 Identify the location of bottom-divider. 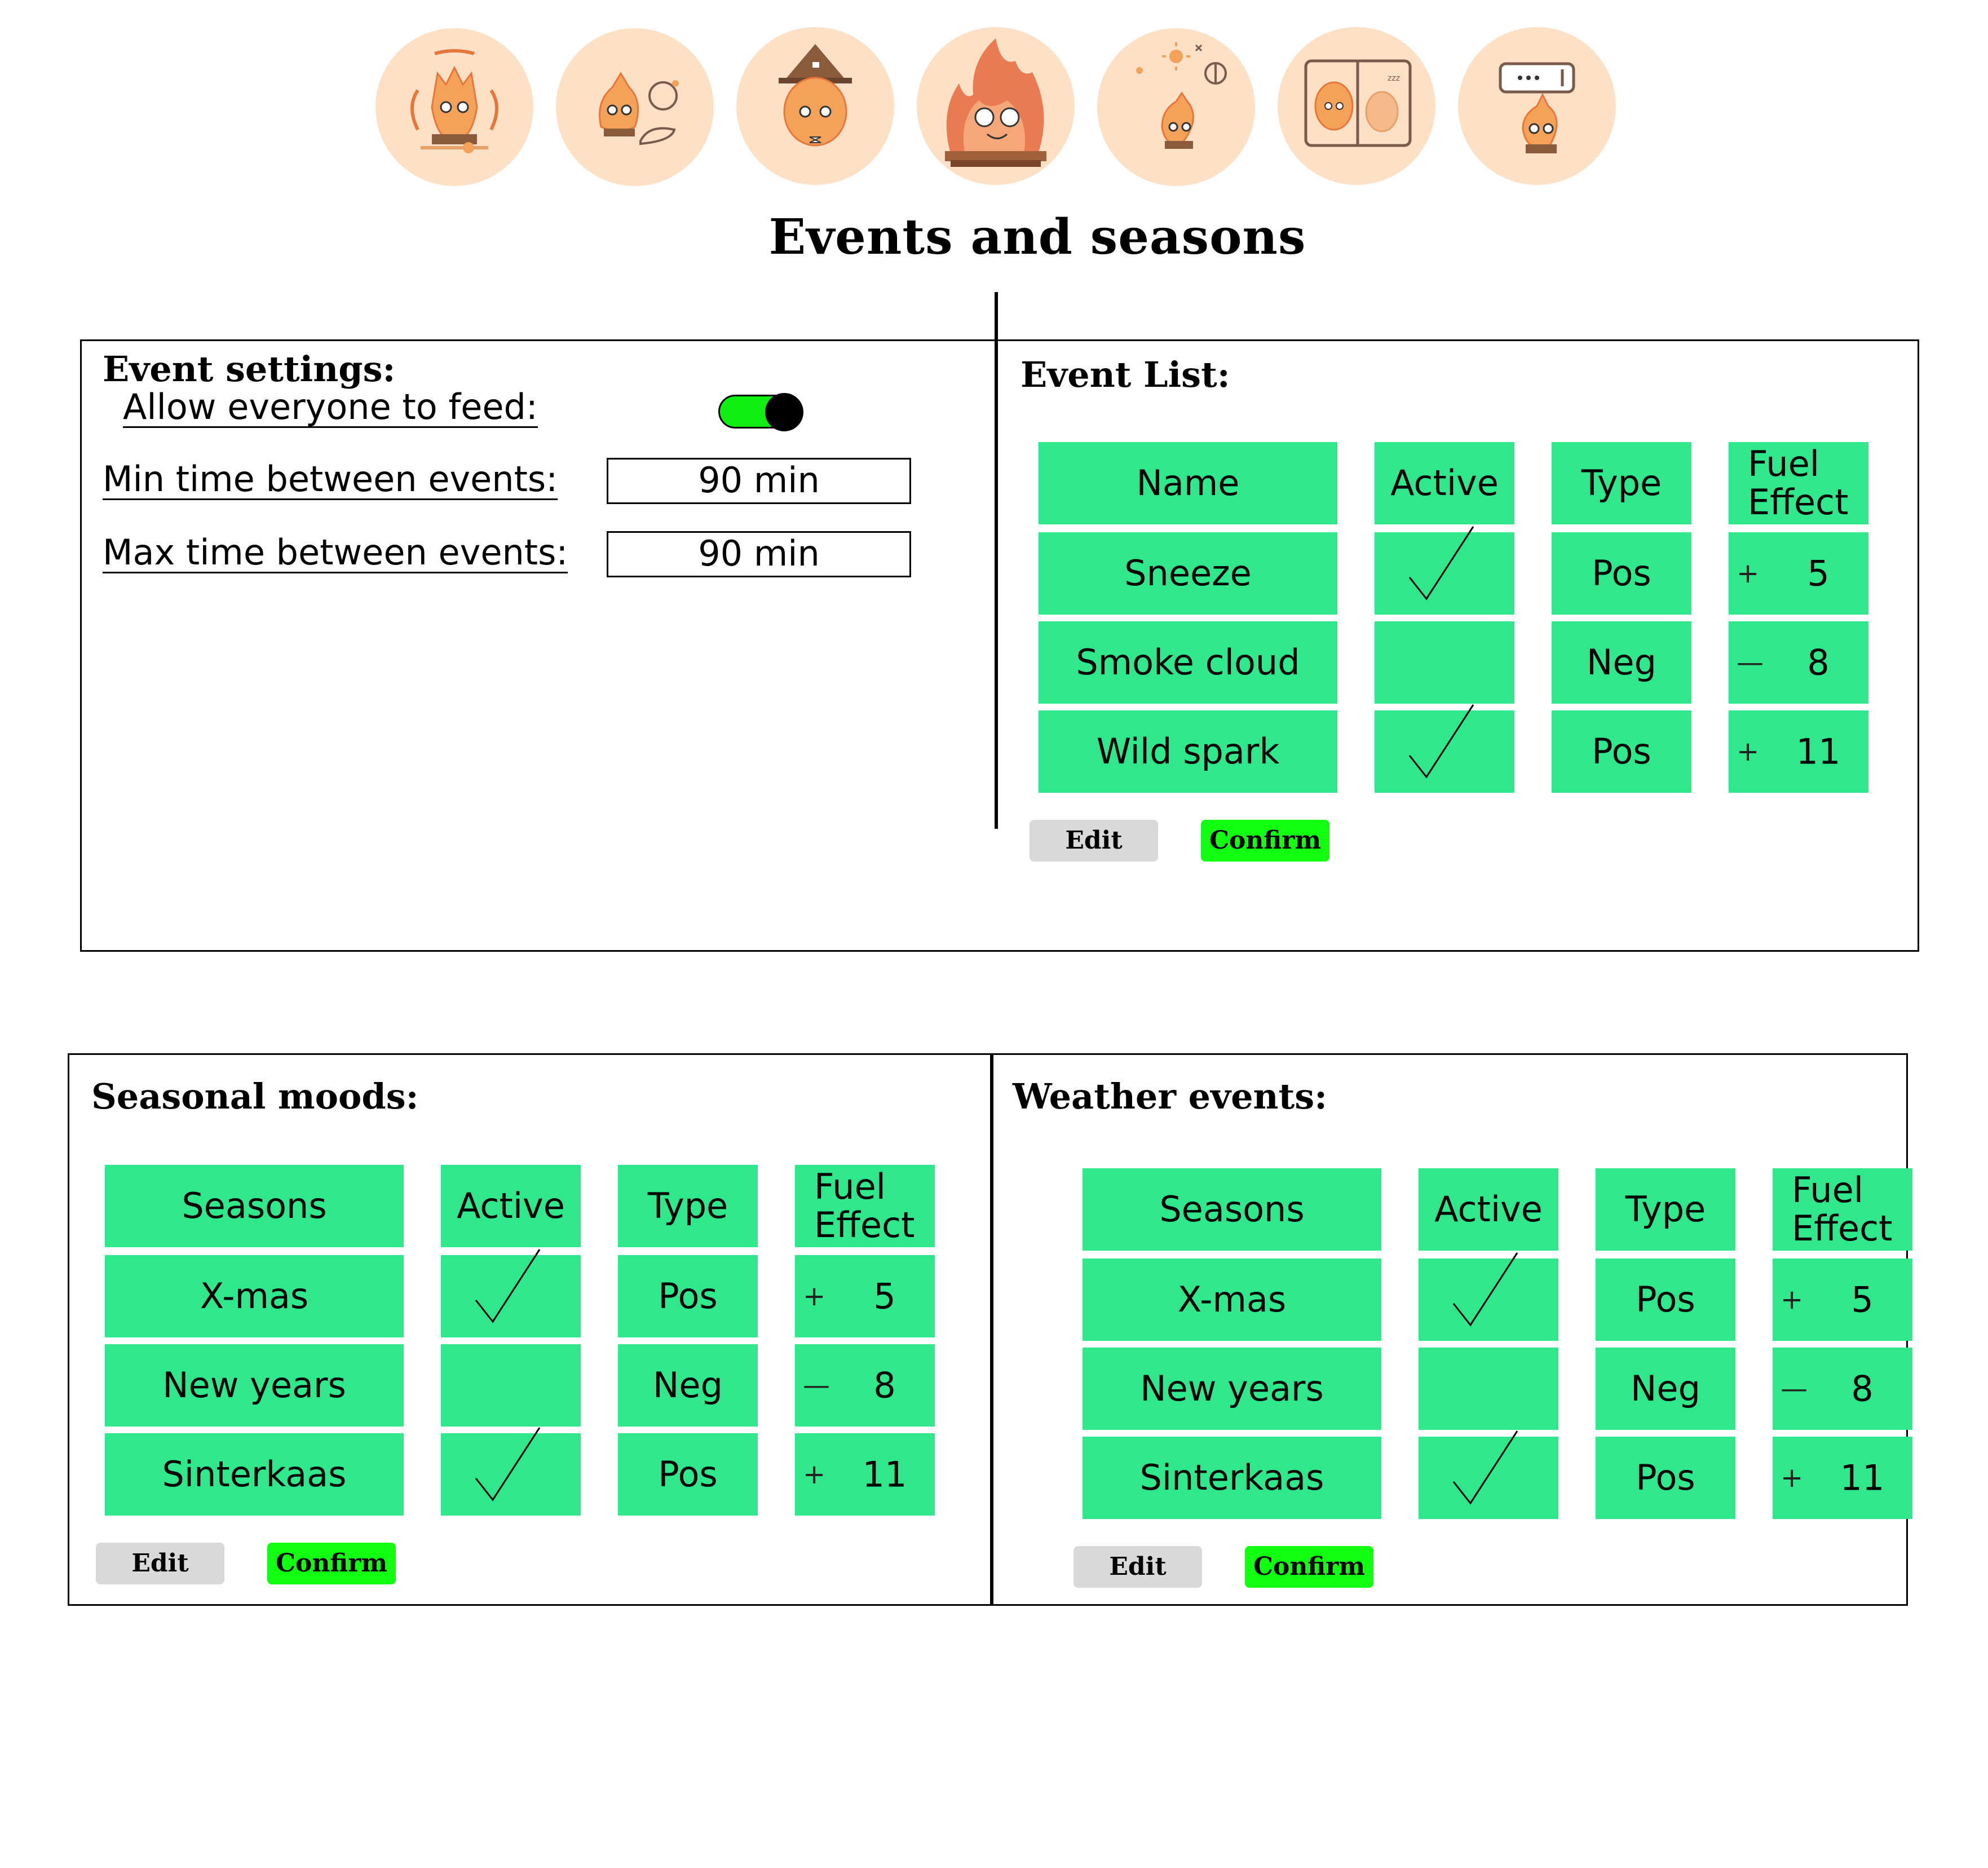
(991, 1329).